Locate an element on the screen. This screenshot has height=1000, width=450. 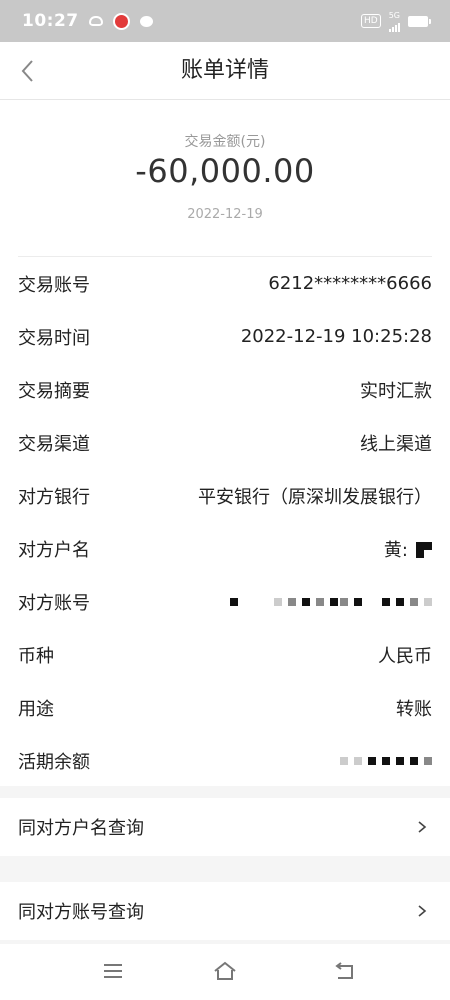
signal-icon is located at coordinates (394, 26).